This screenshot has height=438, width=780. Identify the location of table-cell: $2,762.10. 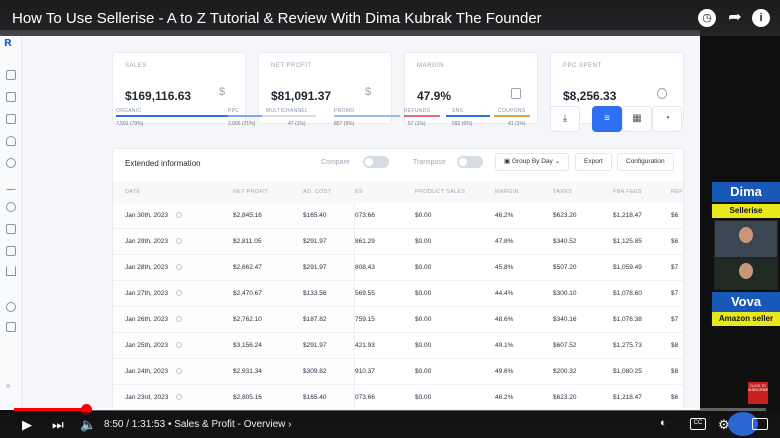
(247, 319).